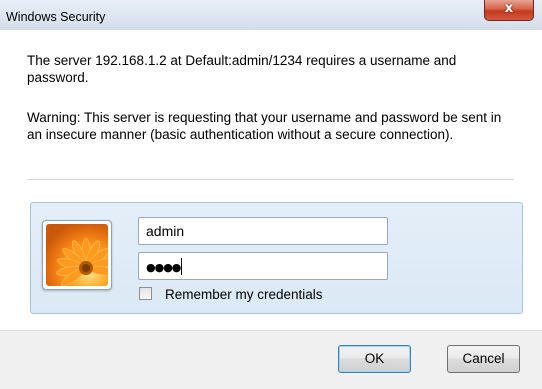 The height and width of the screenshot is (389, 542). What do you see at coordinates (263, 231) in the screenshot?
I see `username-field: admin` at bounding box center [263, 231].